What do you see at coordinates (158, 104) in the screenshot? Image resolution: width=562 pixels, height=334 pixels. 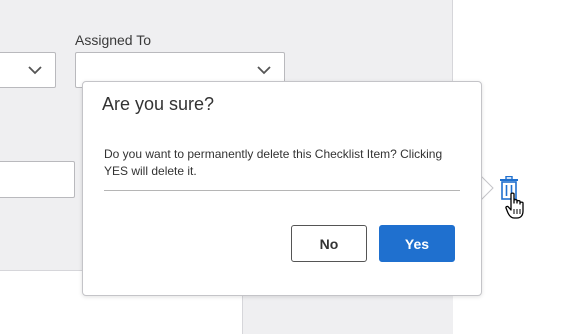 I see `dialog-title: Are you sure?` at bounding box center [158, 104].